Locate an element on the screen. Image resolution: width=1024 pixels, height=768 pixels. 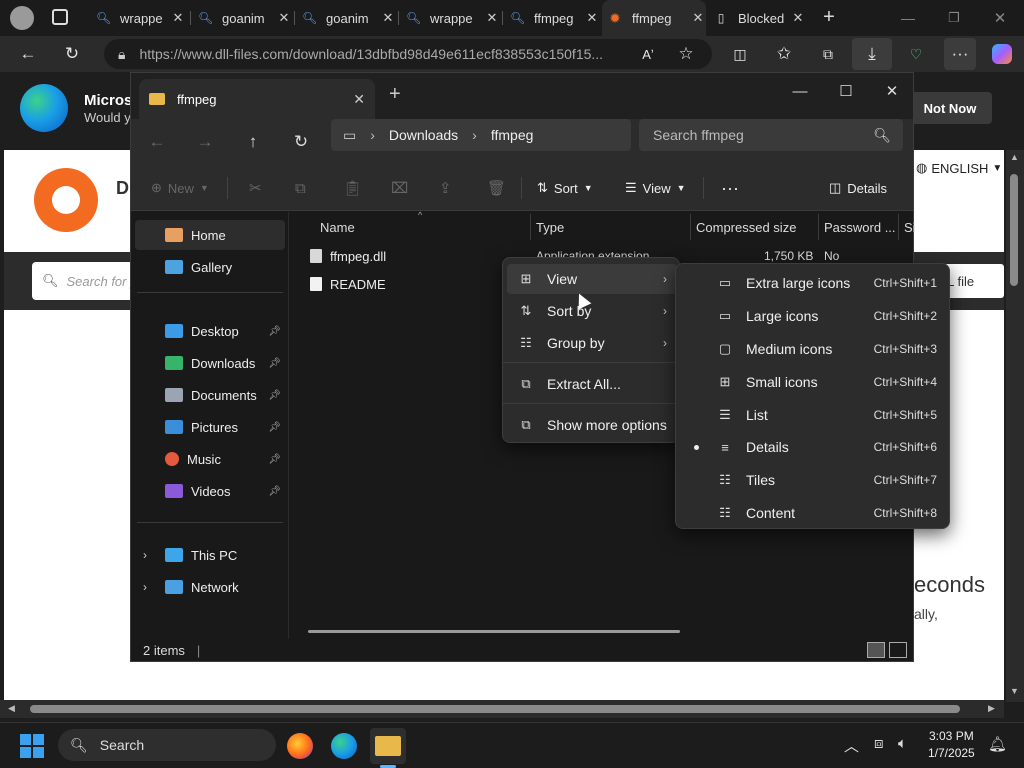
browser-tab: 🔍︎ ffmpeg ✕ is located at coordinates (552, 18).